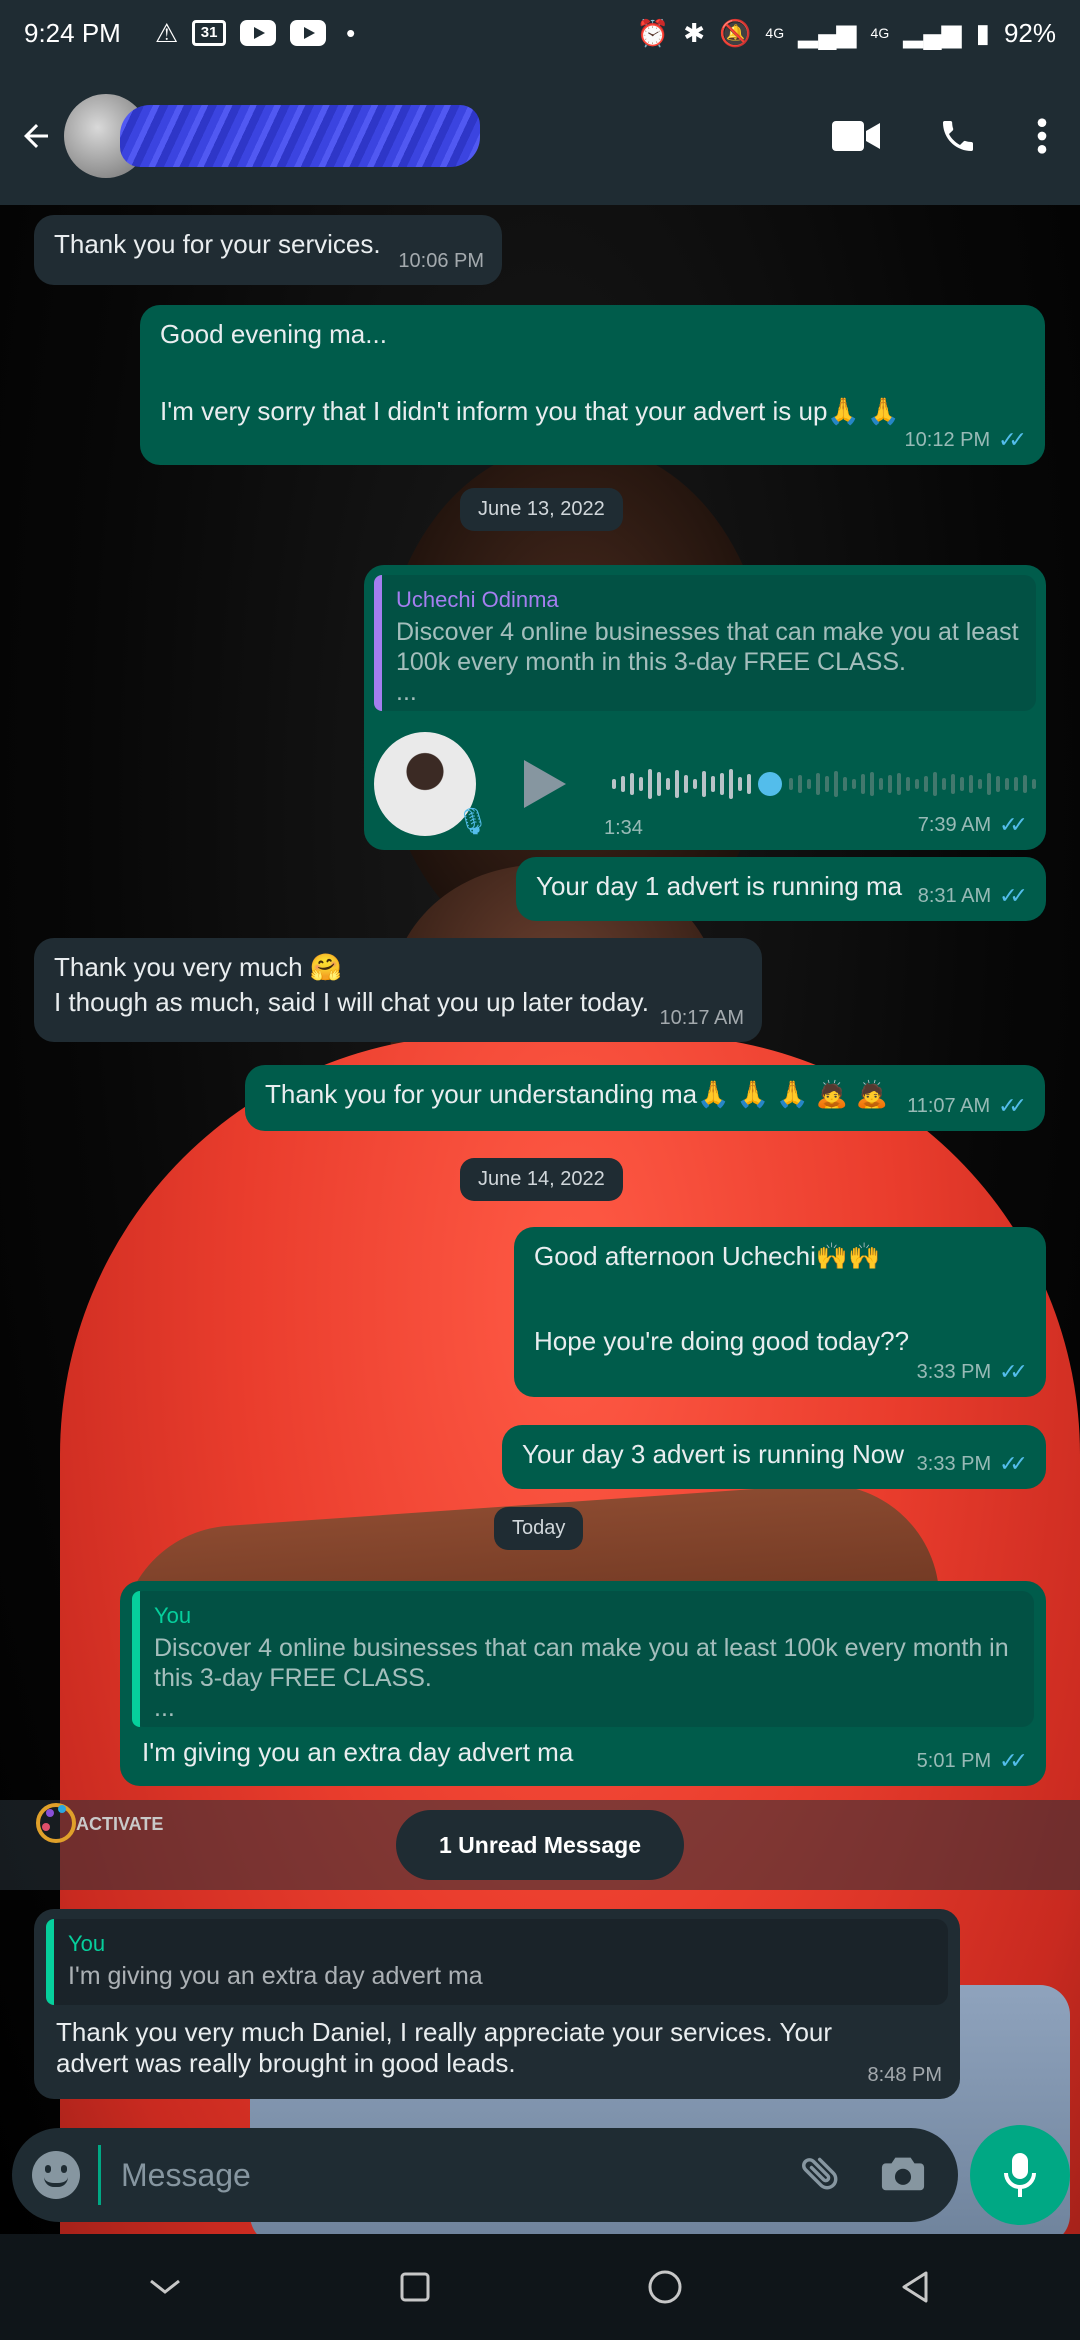 The width and height of the screenshot is (1080, 2340). I want to click on chat-header, so click(540, 135).